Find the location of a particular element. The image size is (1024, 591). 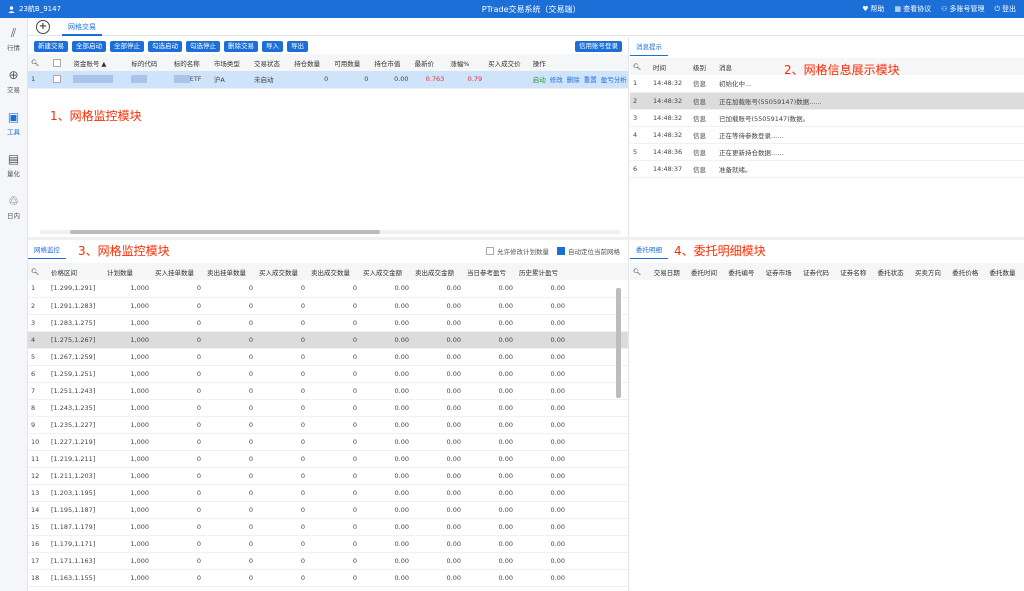

column-header: 委托价格 is located at coordinates (968, 271).